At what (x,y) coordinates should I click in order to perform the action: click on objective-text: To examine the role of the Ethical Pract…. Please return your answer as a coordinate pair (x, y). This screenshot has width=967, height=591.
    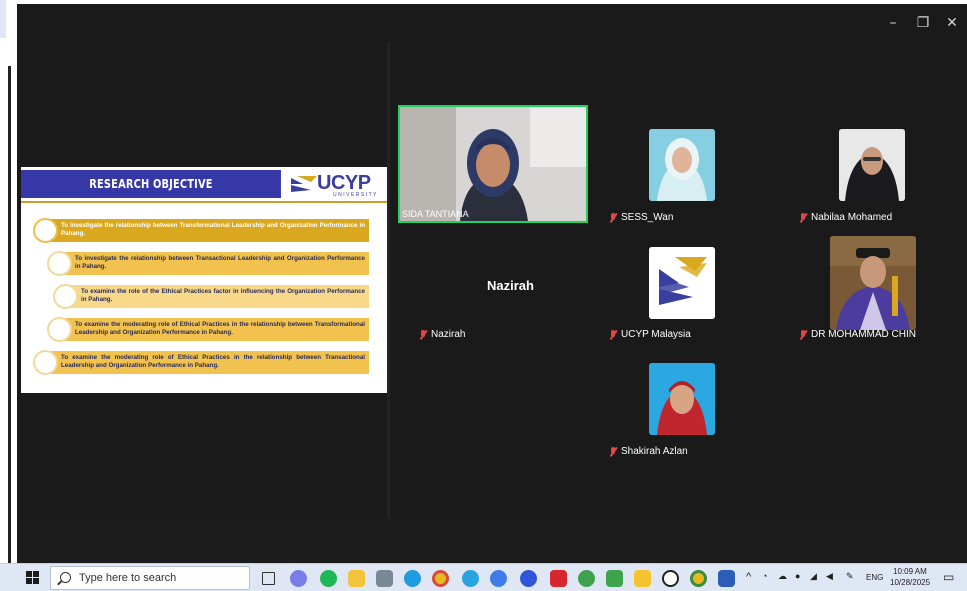
    Looking at the image, I should click on (223, 295).